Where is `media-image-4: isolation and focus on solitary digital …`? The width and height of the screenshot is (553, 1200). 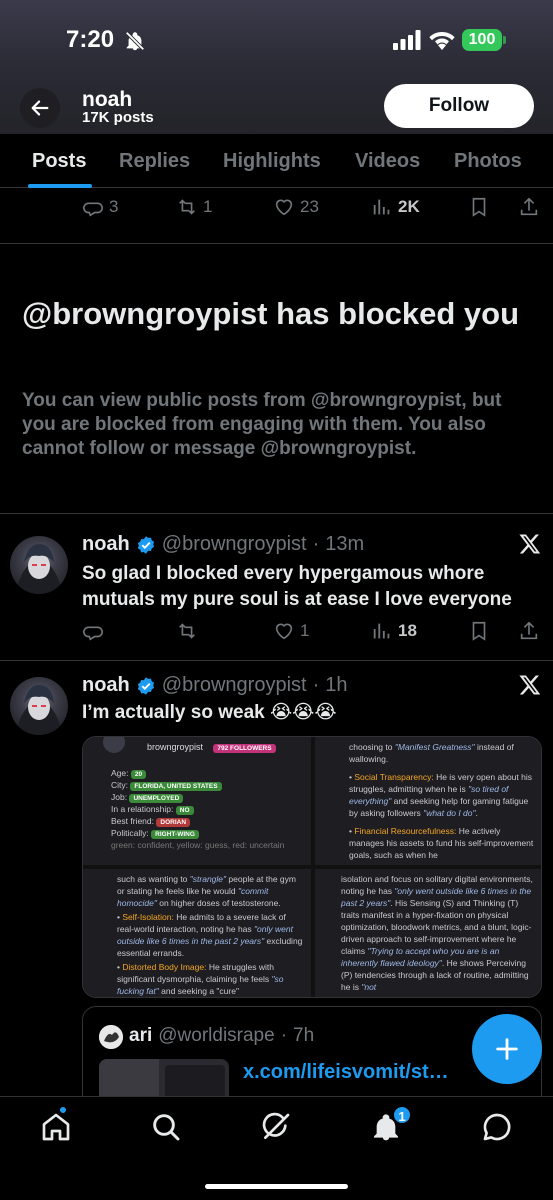 media-image-4: isolation and focus on solitary digital … is located at coordinates (428, 933).